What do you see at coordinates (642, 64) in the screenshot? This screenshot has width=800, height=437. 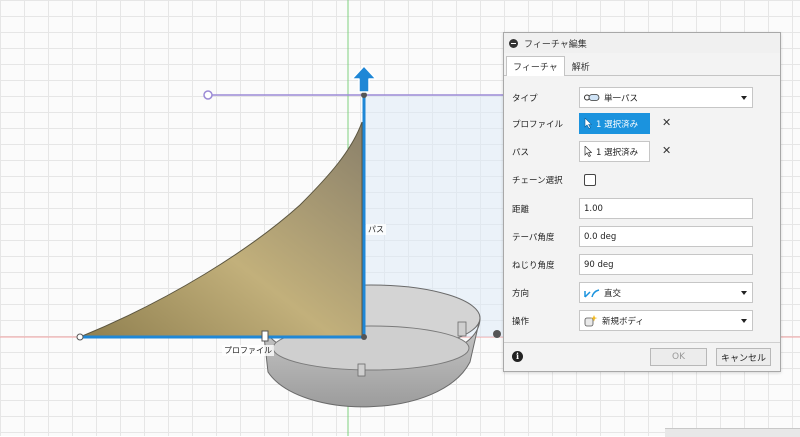 I see `dialog-tabs: フィーチャ 解析` at bounding box center [642, 64].